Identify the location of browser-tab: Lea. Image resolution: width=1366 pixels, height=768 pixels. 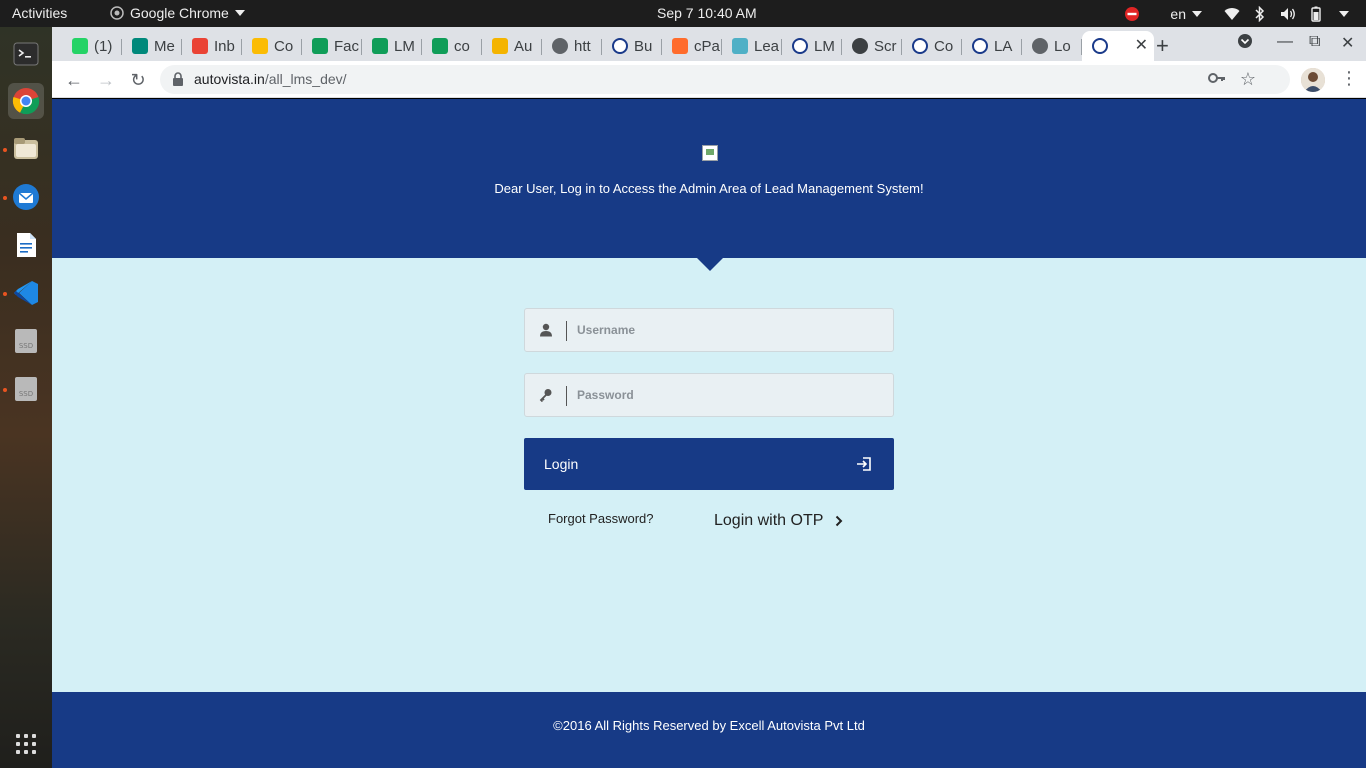
(752, 46).